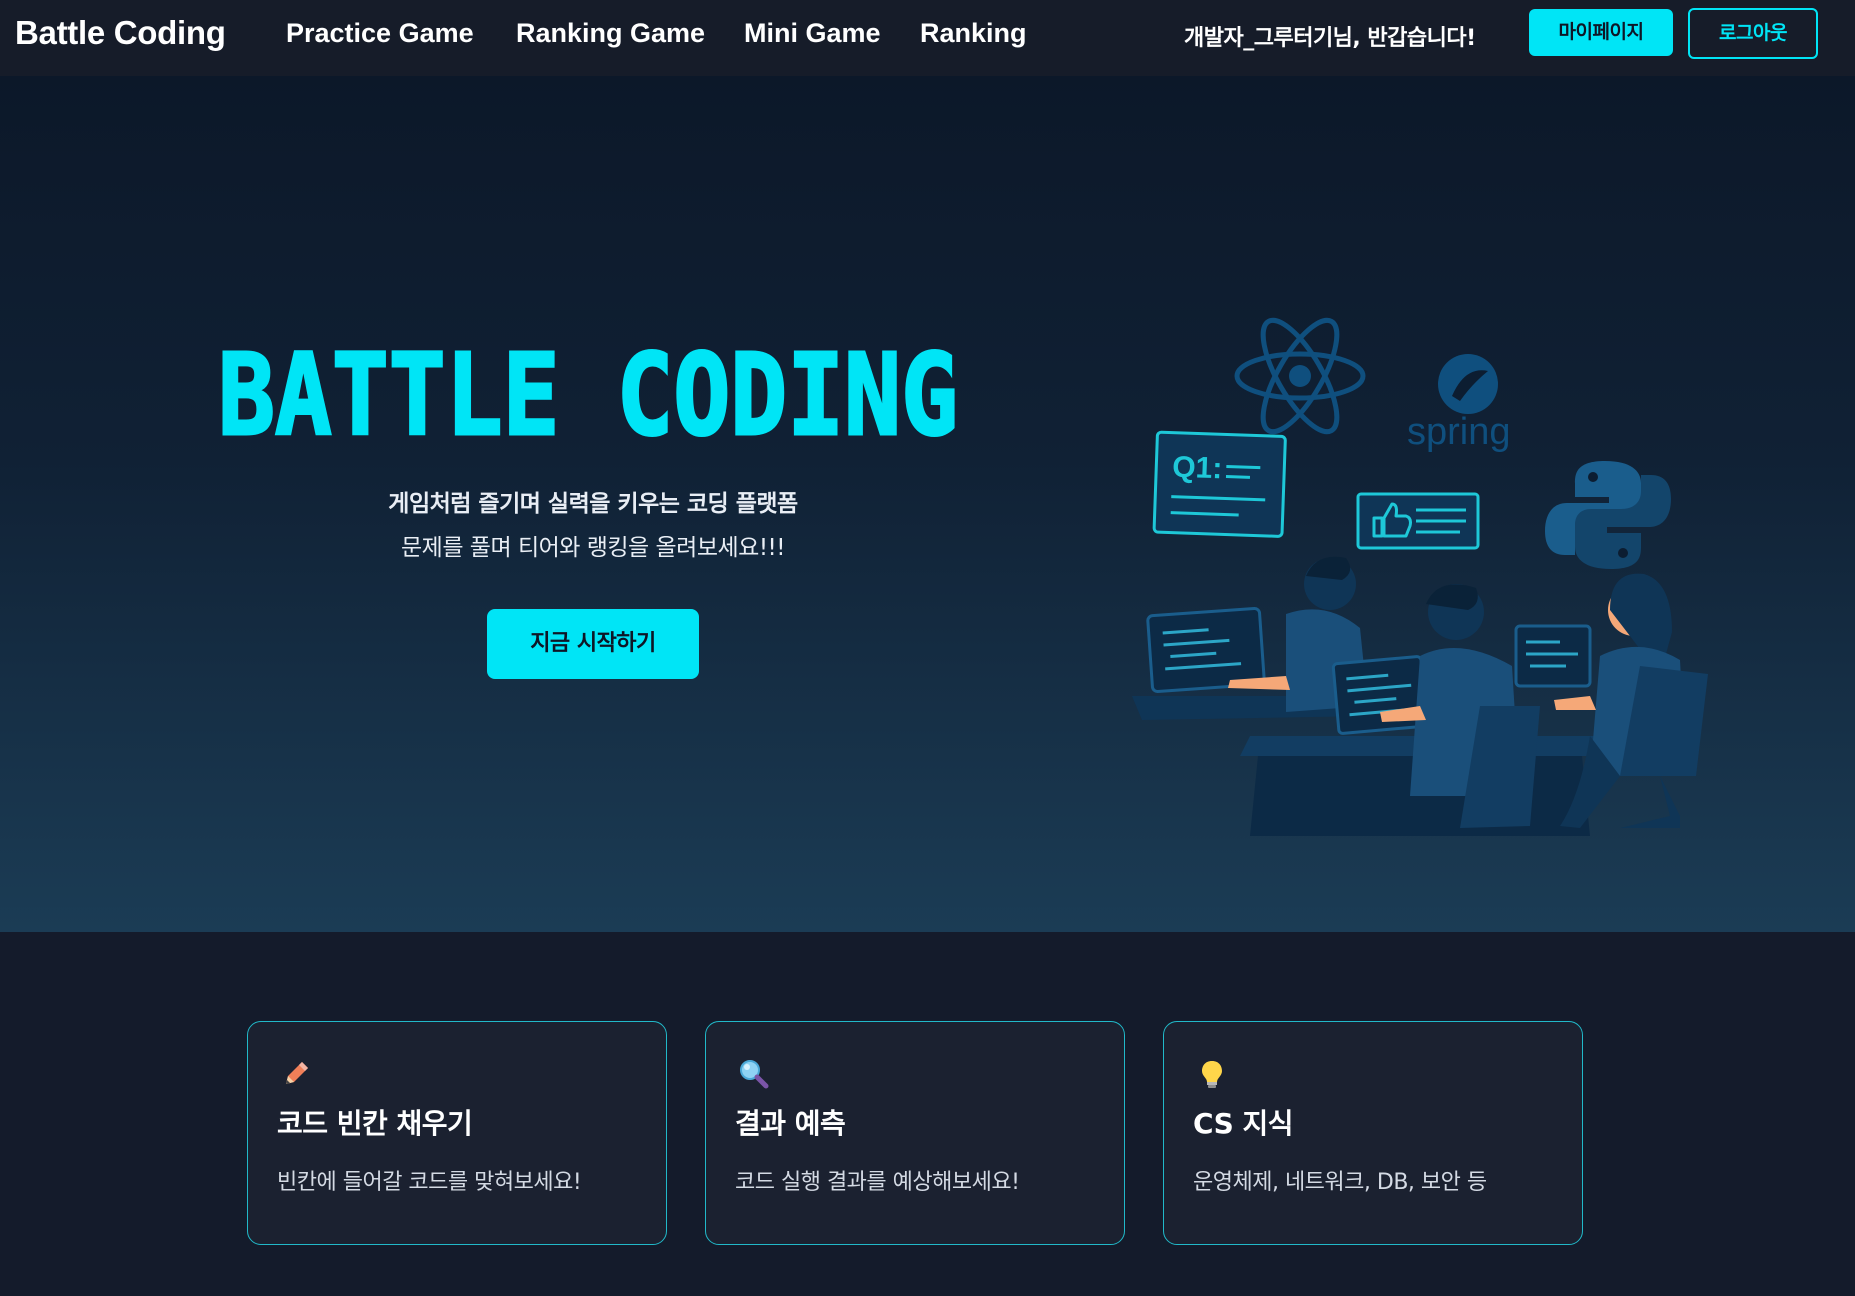  I want to click on user-greeting: 개발자_그루터기님, 반갑습니다!, so click(1330, 38).